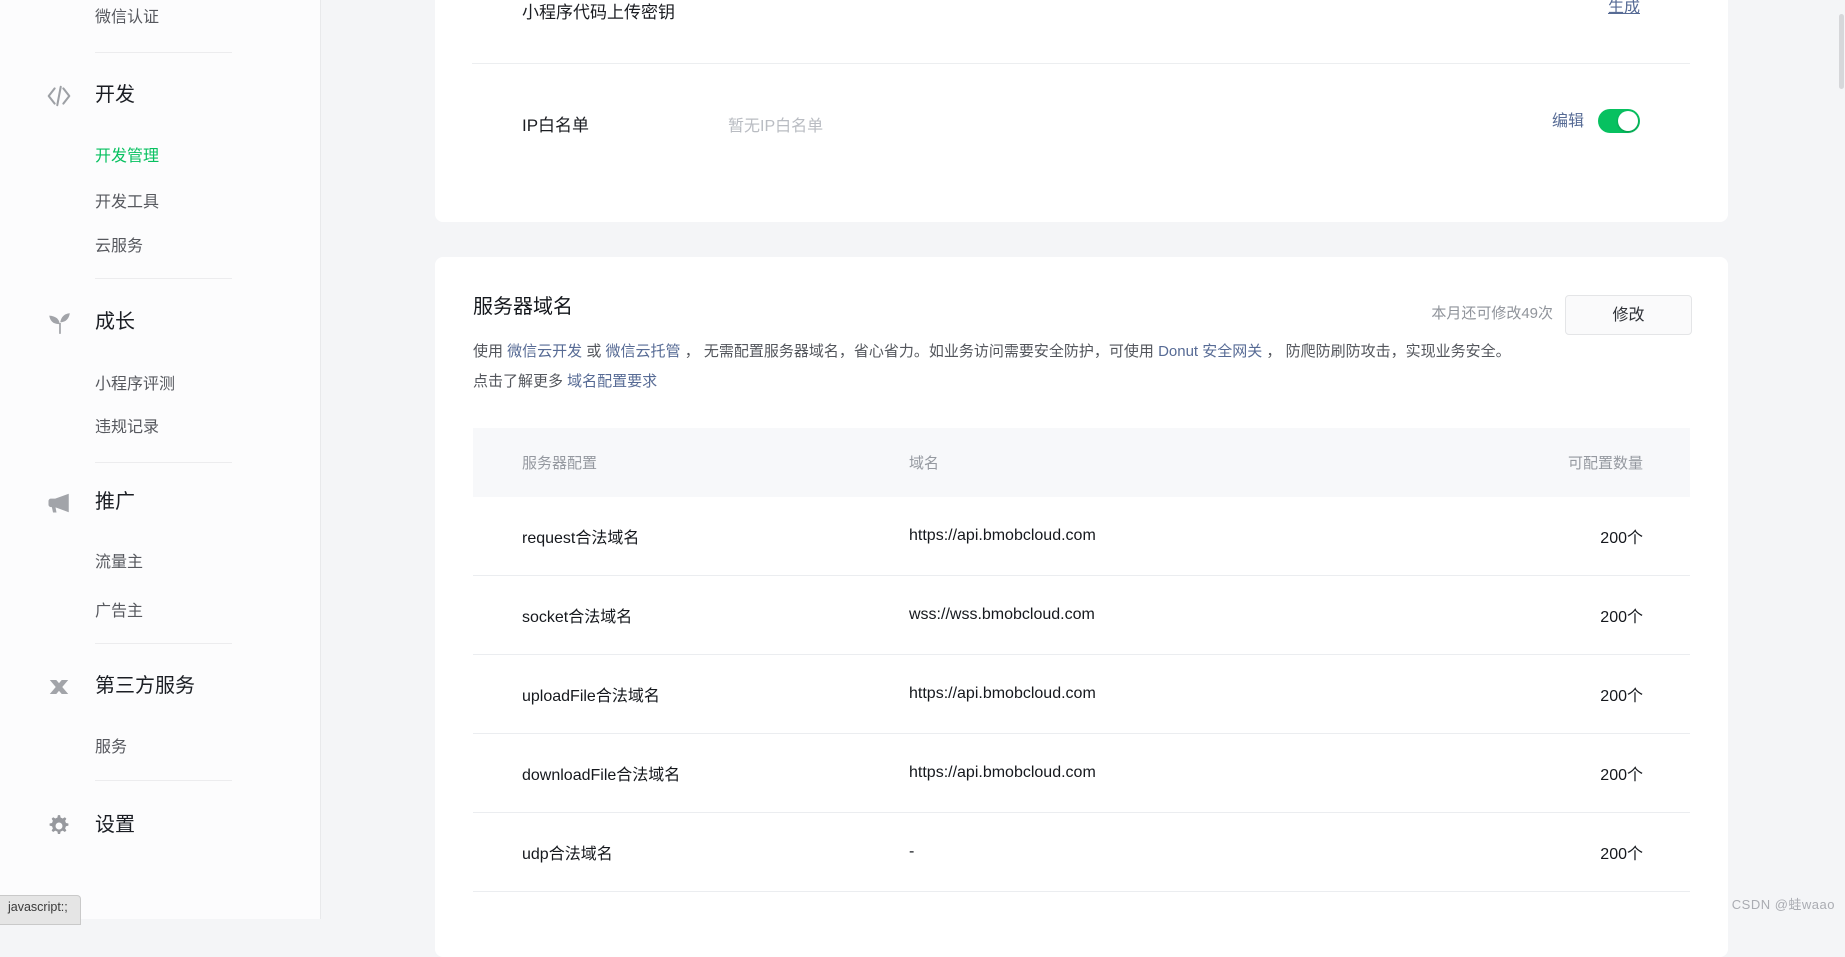 The height and width of the screenshot is (957, 1845). I want to click on ip-whitelist-placeholder: 暂无IP白名单, so click(776, 126).